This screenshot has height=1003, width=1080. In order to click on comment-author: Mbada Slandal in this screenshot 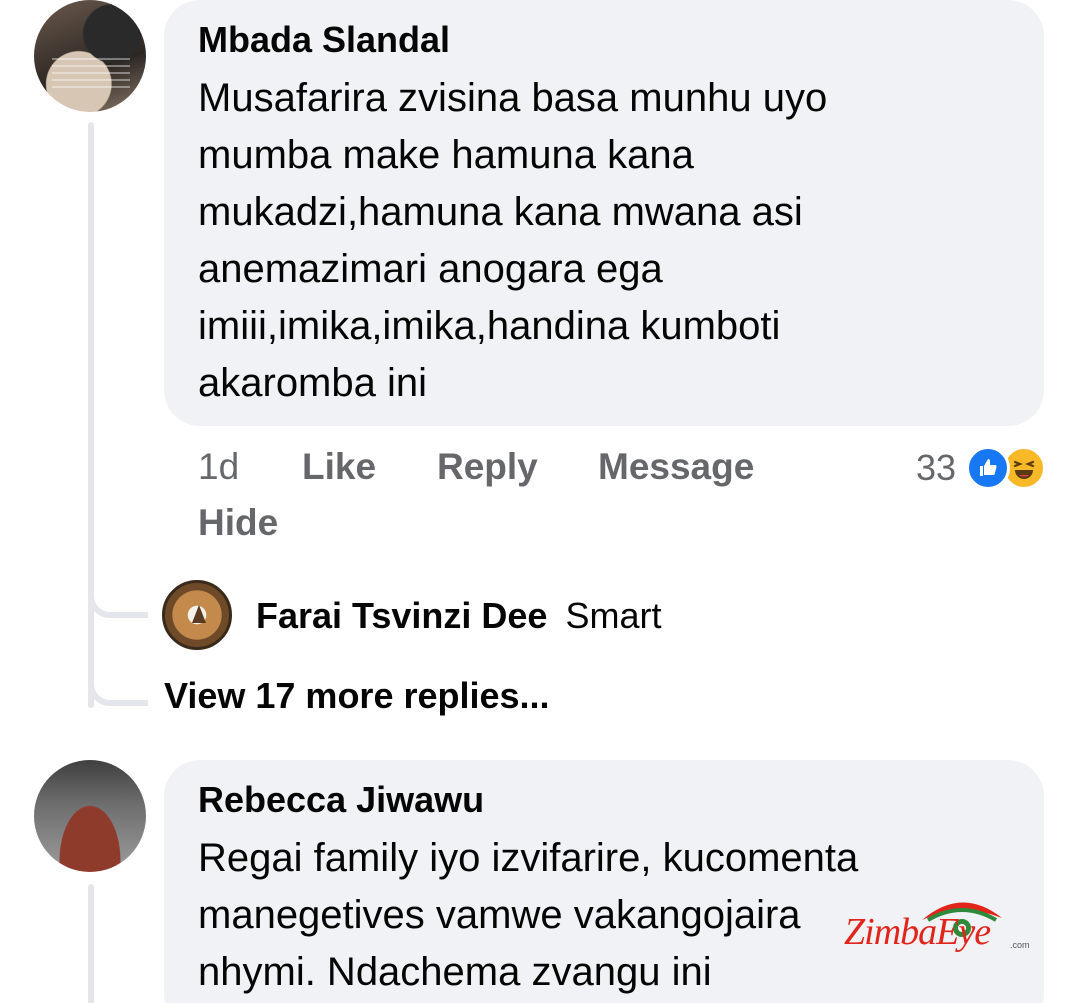, I will do `click(604, 40)`.